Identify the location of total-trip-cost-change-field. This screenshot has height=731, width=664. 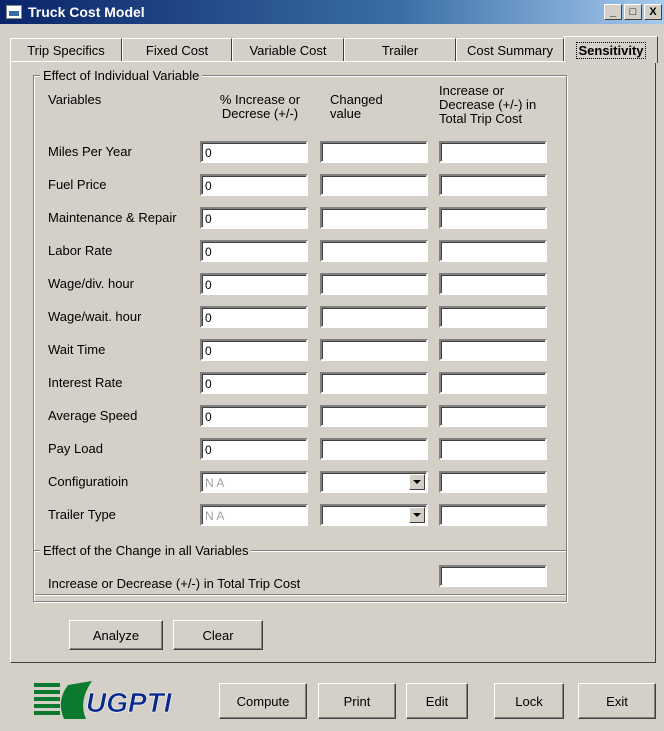
(493, 576).